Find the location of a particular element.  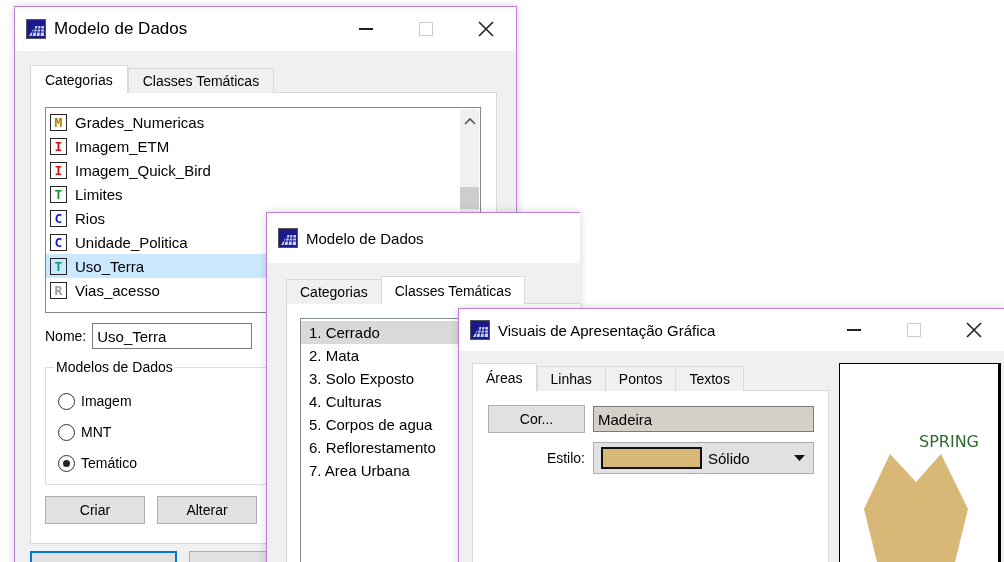

action-button: Criar is located at coordinates (95, 510).